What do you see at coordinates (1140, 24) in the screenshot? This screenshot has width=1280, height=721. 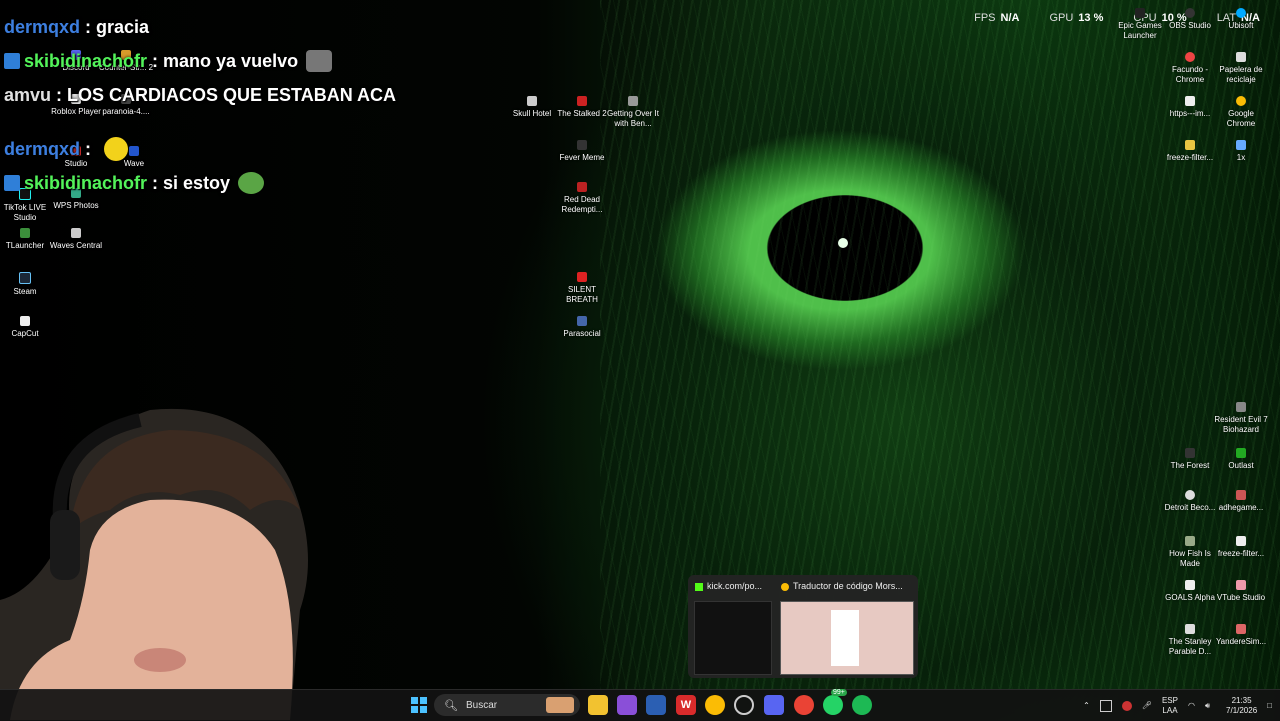 I see `desktop-icon-epic-games: Epic Games Launcher` at bounding box center [1140, 24].